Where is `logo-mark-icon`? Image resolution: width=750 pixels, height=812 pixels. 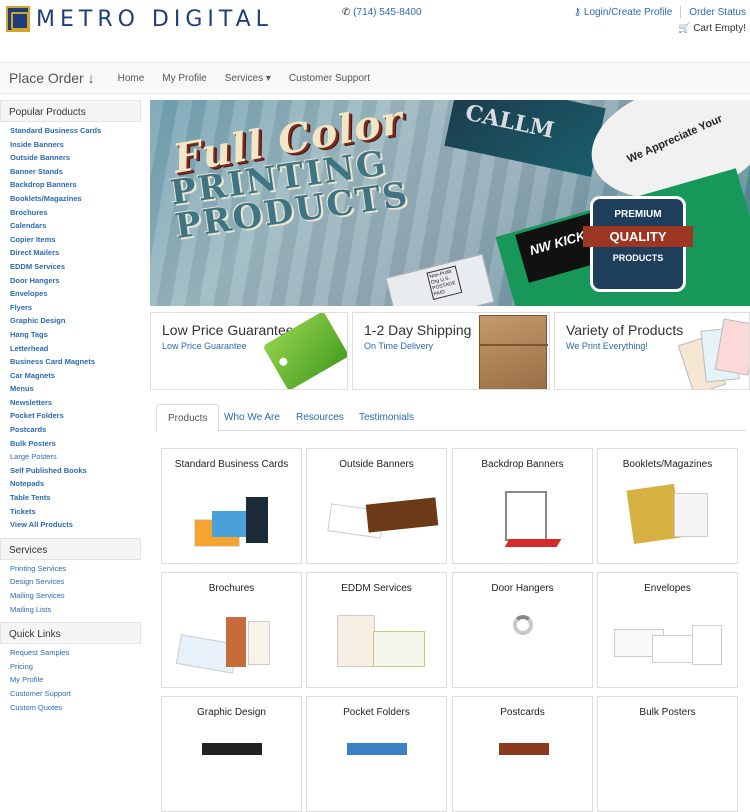
logo-mark-icon is located at coordinates (18, 19).